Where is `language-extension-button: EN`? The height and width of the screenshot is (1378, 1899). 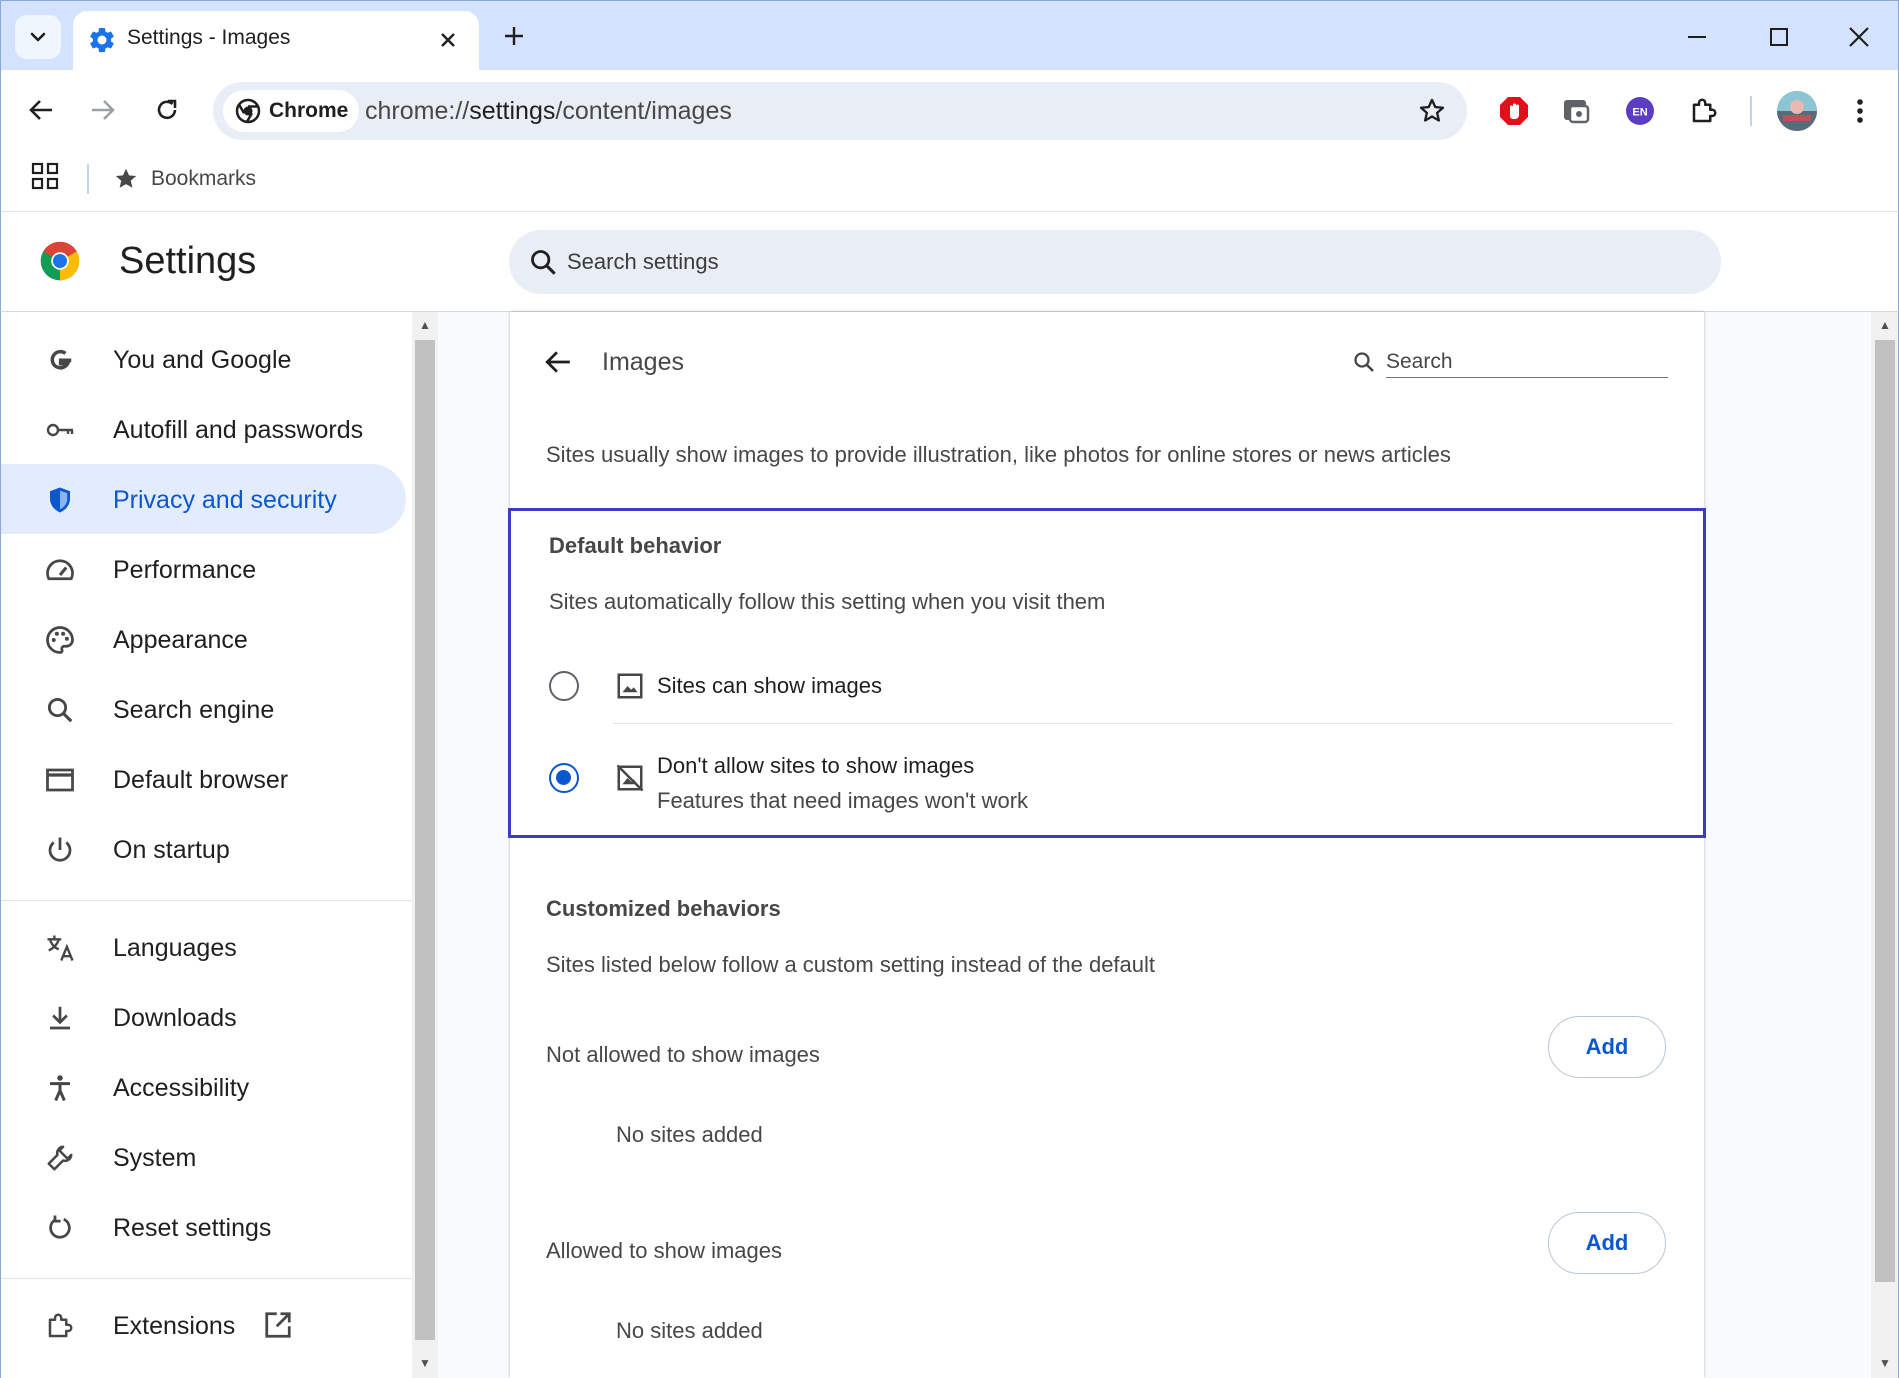 language-extension-button: EN is located at coordinates (1640, 111).